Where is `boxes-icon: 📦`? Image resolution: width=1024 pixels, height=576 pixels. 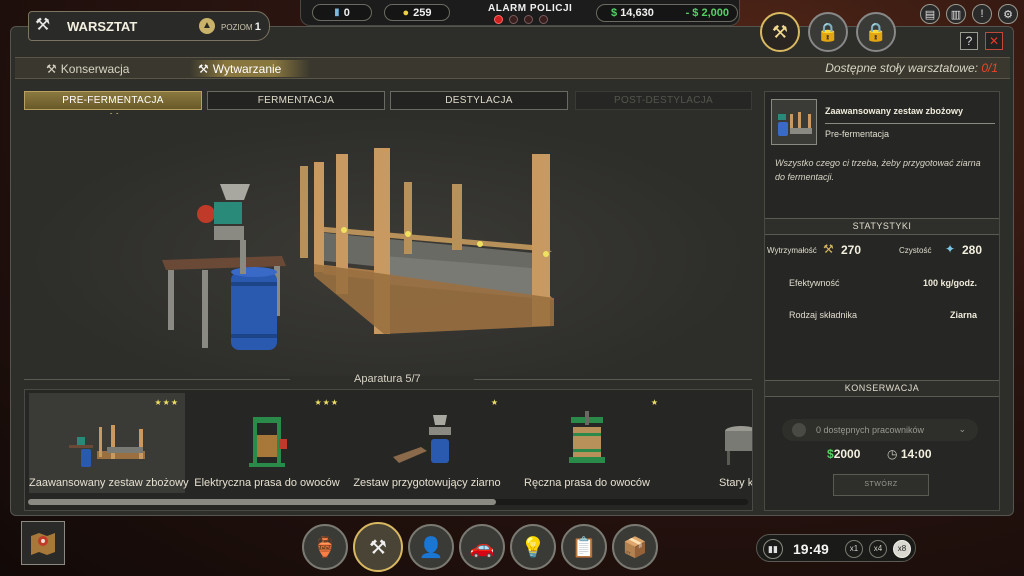 boxes-icon: 📦 is located at coordinates (635, 547).